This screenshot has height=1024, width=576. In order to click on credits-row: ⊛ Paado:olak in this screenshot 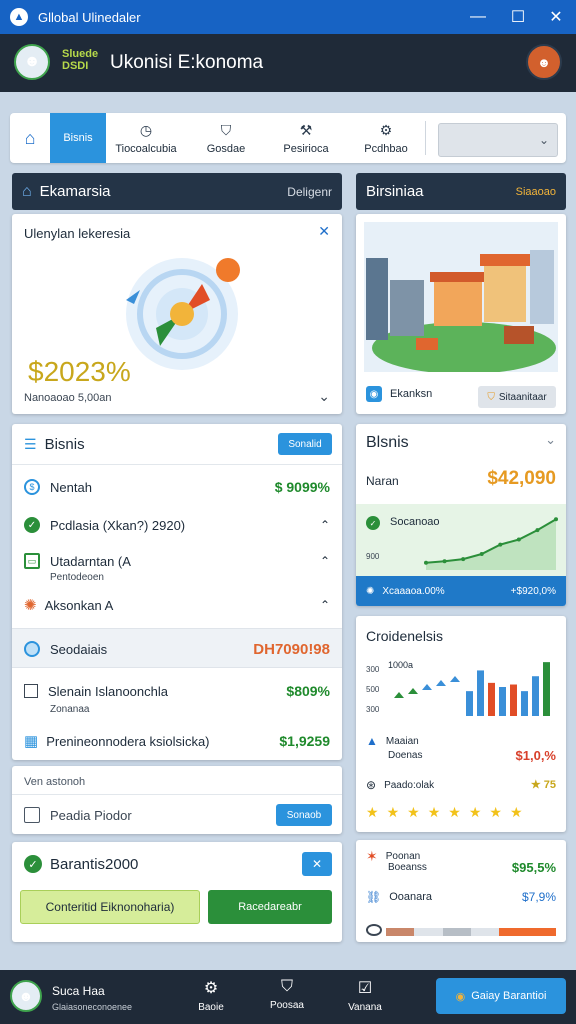, I will do `click(400, 785)`.